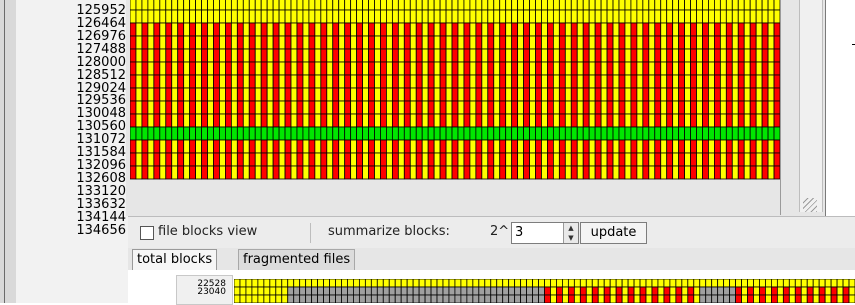 This screenshot has width=855, height=305. What do you see at coordinates (175, 259) in the screenshot?
I see `tab-total-blocks: total blocks` at bounding box center [175, 259].